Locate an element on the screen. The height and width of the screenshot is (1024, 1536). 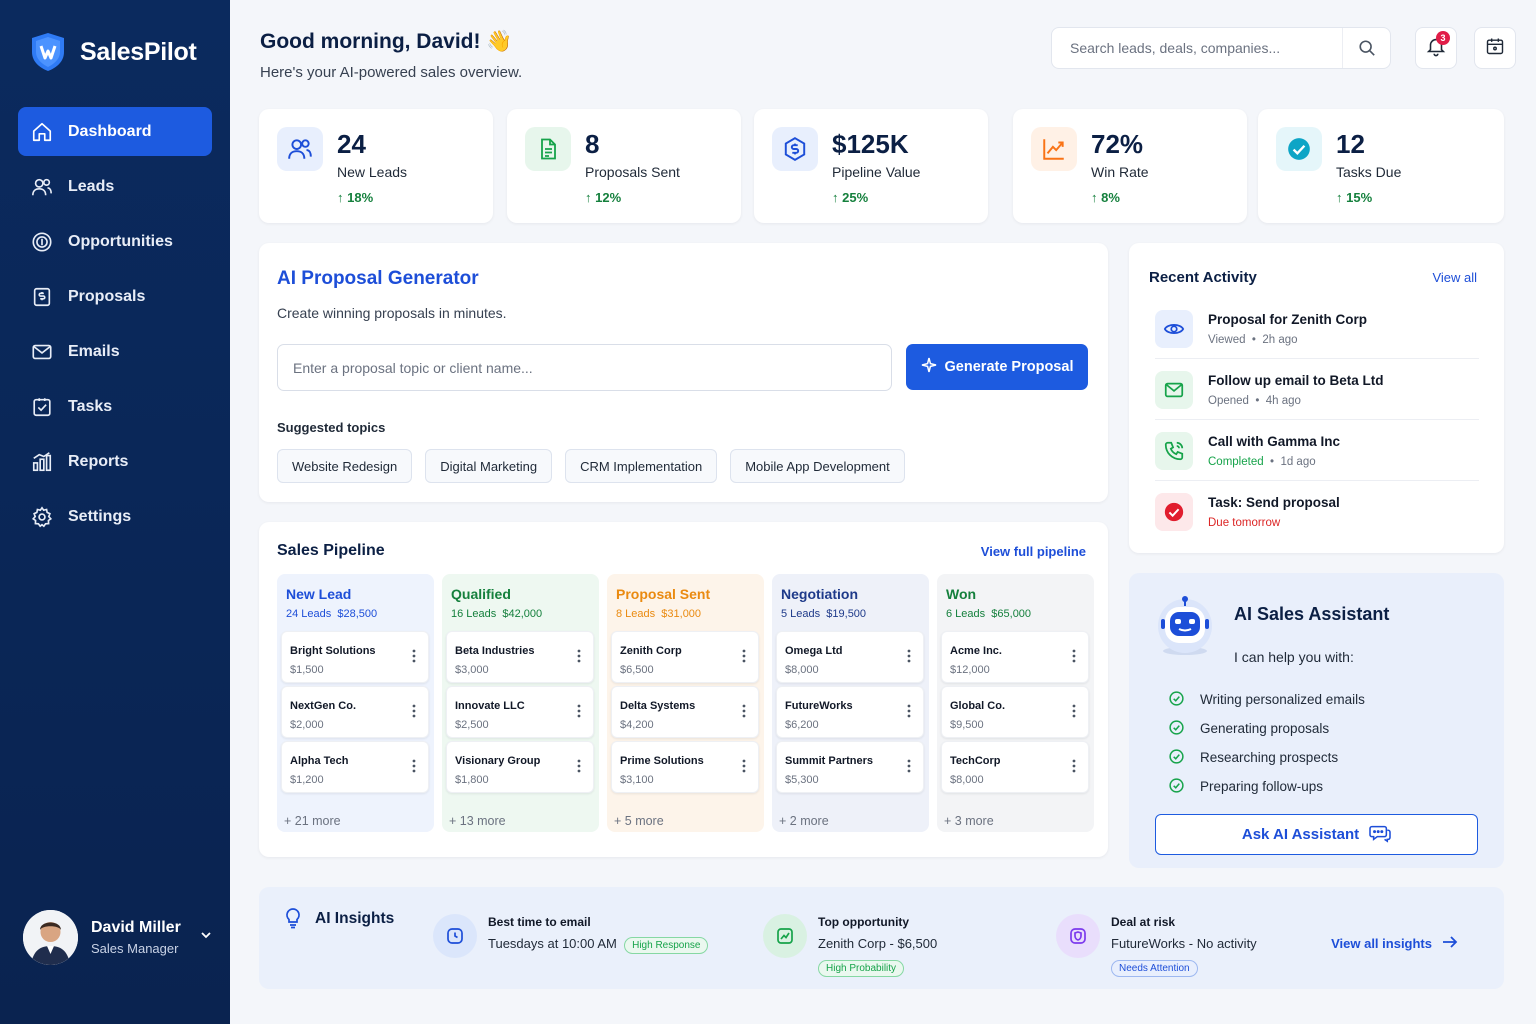
deal-card: Visionary Group $1,800 is located at coordinates (520, 767).